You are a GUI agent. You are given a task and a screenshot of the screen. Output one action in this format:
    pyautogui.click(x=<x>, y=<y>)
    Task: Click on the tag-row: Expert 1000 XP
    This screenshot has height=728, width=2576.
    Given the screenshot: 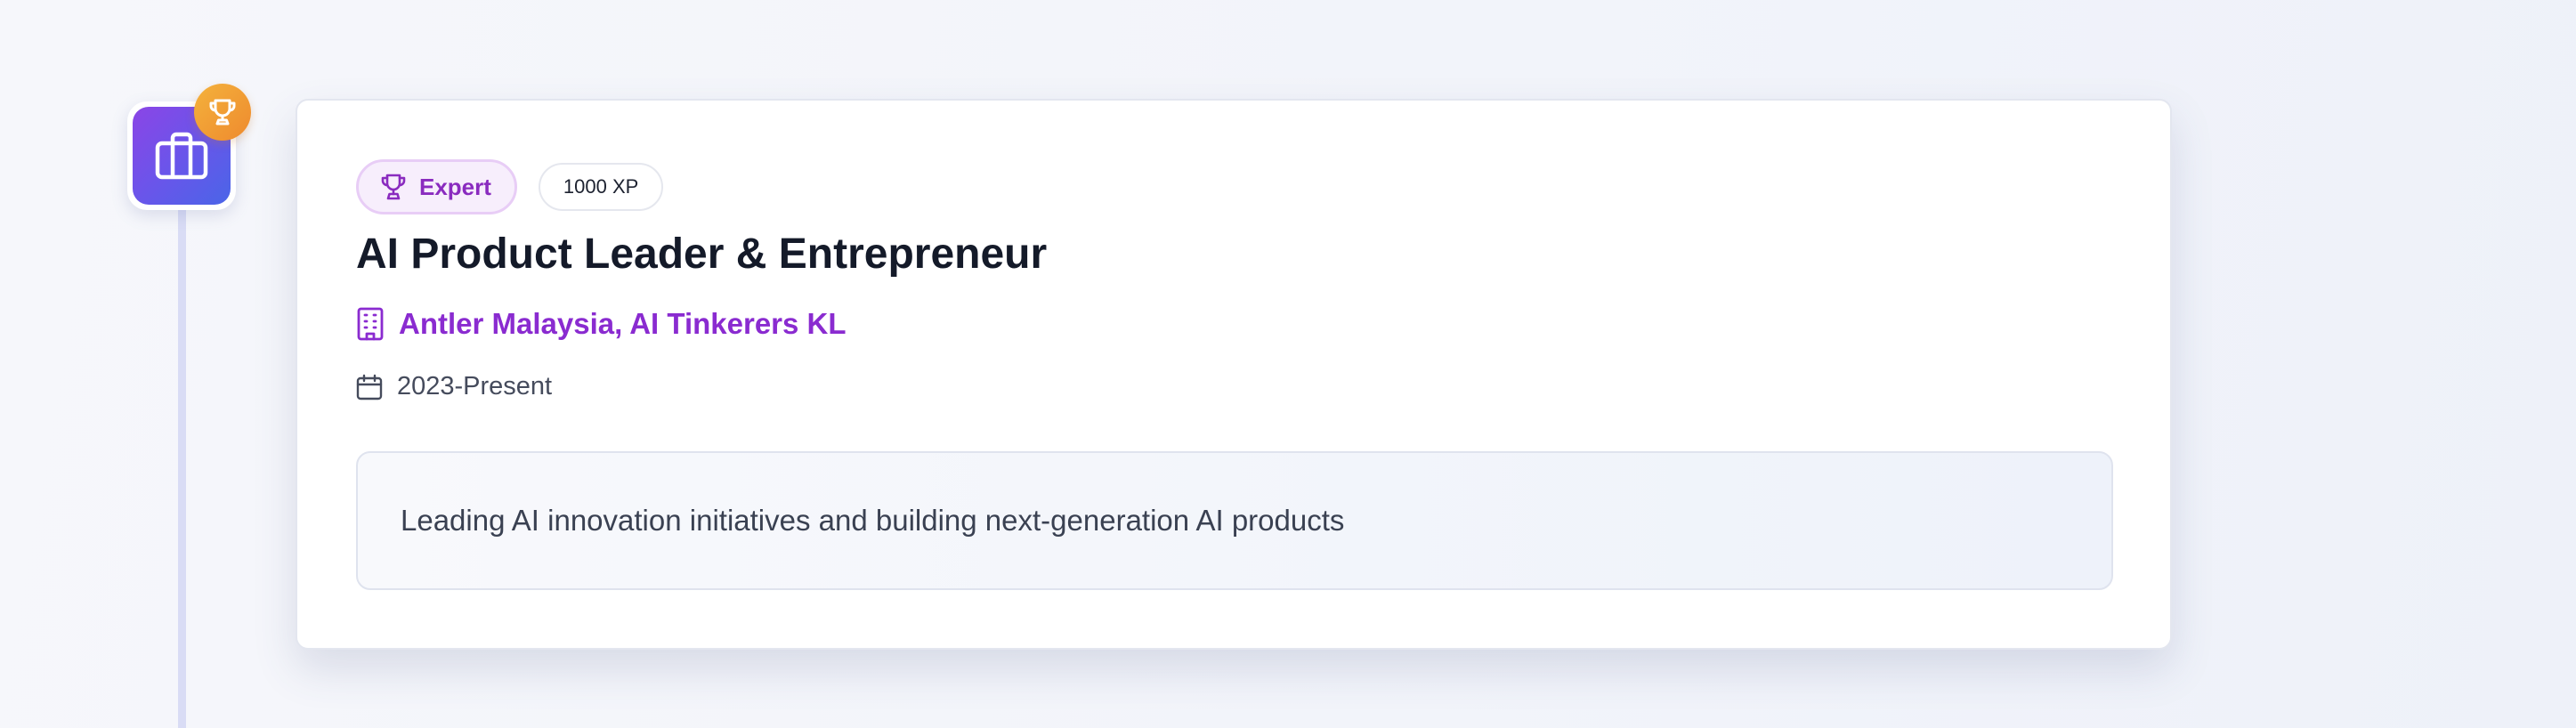 What is the action you would take?
    pyautogui.click(x=510, y=186)
    